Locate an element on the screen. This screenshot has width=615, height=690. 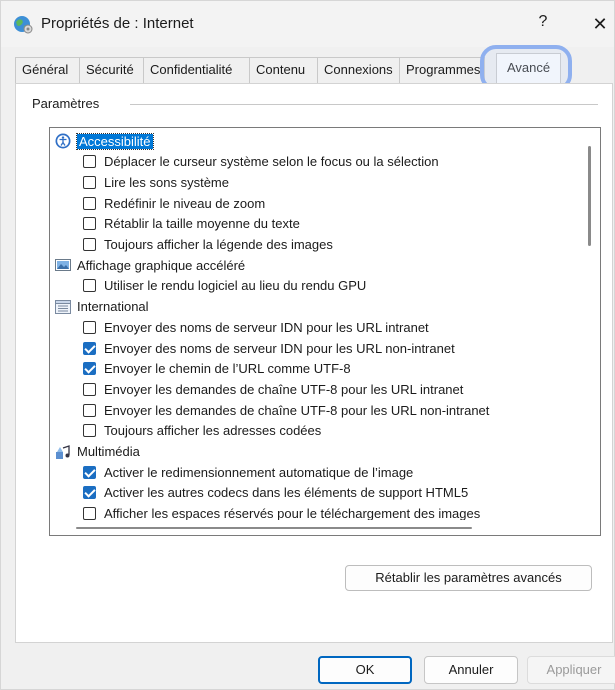
settings-option-label: Toujours afficher la légende des images is located at coordinates (218, 244).